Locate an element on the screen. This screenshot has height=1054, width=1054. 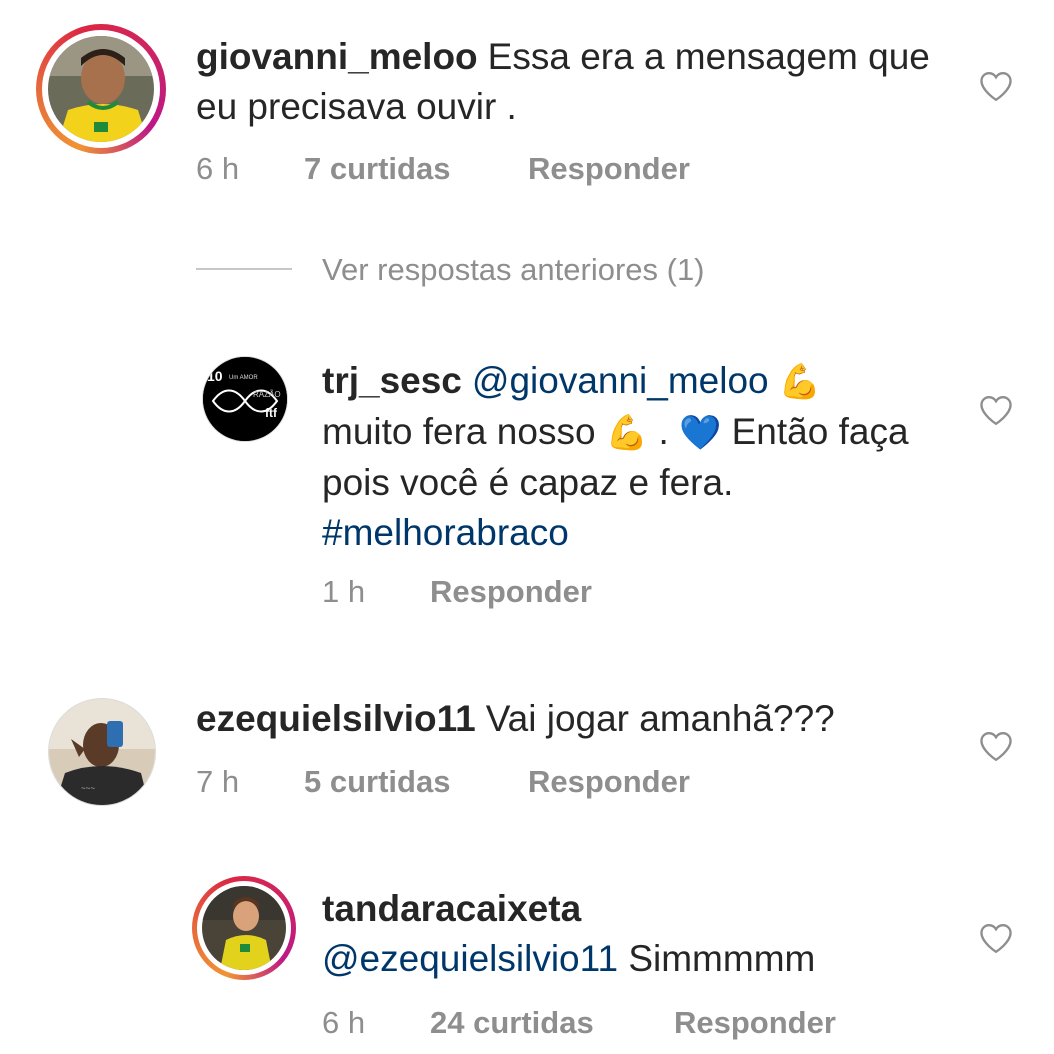
mention-link: @giovanni_meloo is located at coordinates (620, 380).